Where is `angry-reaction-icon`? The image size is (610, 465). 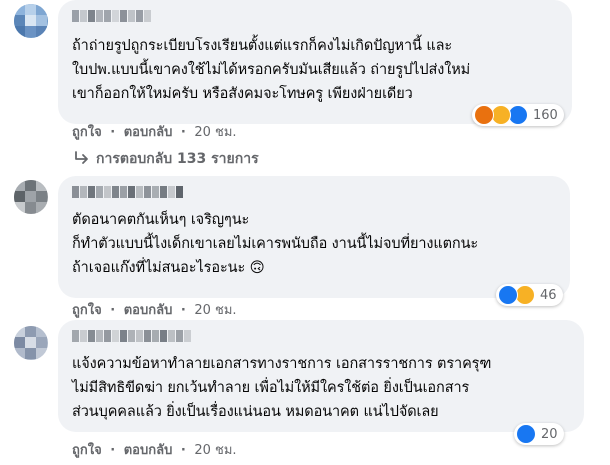
angry-reaction-icon is located at coordinates (484, 115).